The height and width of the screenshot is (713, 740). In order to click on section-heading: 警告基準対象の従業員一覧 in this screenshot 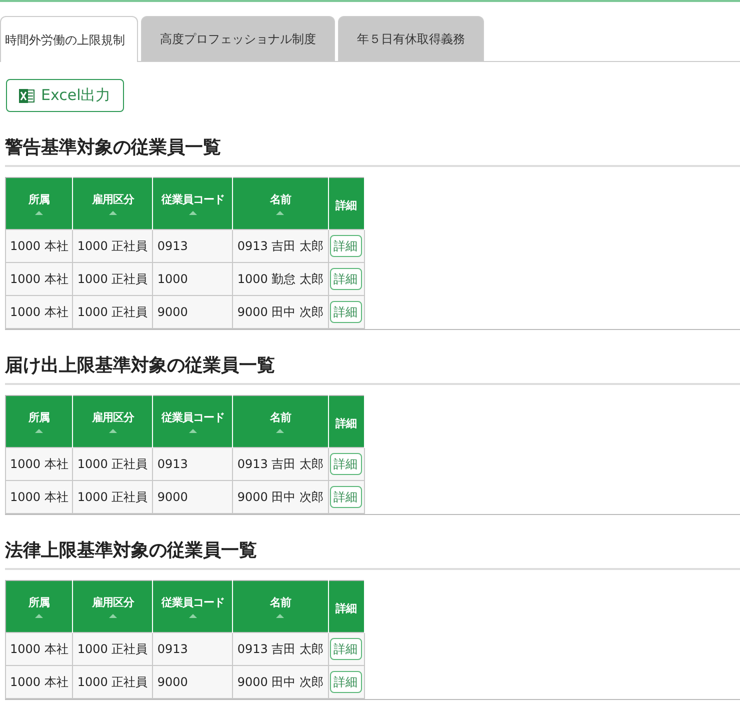, I will do `click(372, 139)`.